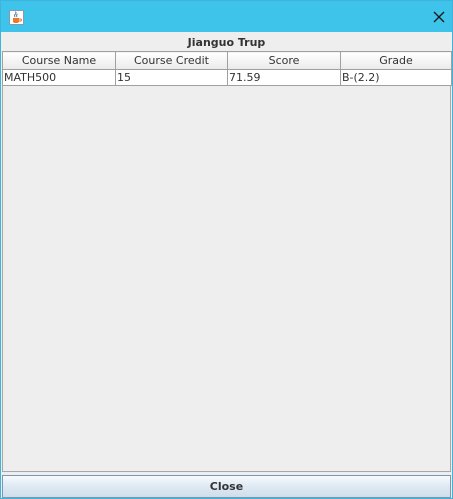 The image size is (453, 499). I want to click on column-header-grade: Grade, so click(396, 60).